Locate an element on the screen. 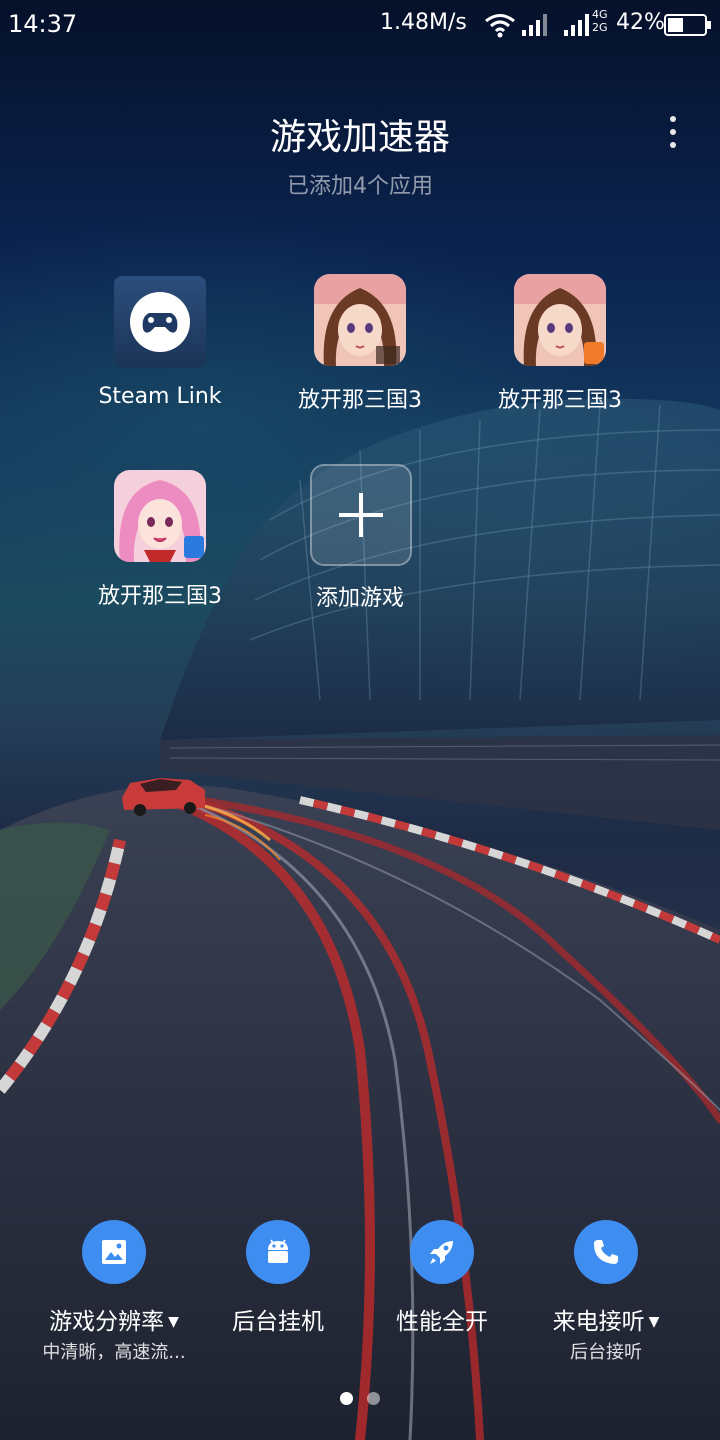 Image resolution: width=720 pixels, height=1440 pixels. steam-link-icon is located at coordinates (160, 322).